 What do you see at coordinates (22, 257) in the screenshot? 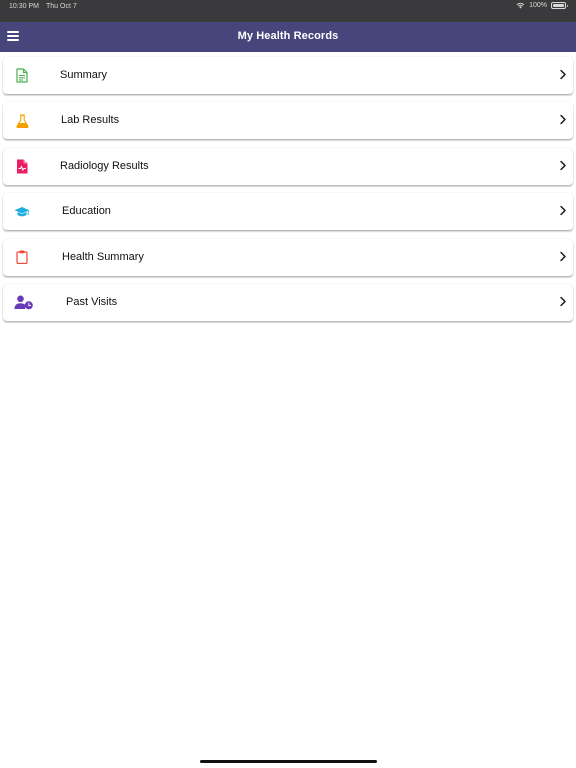
I see `clipboard-icon` at bounding box center [22, 257].